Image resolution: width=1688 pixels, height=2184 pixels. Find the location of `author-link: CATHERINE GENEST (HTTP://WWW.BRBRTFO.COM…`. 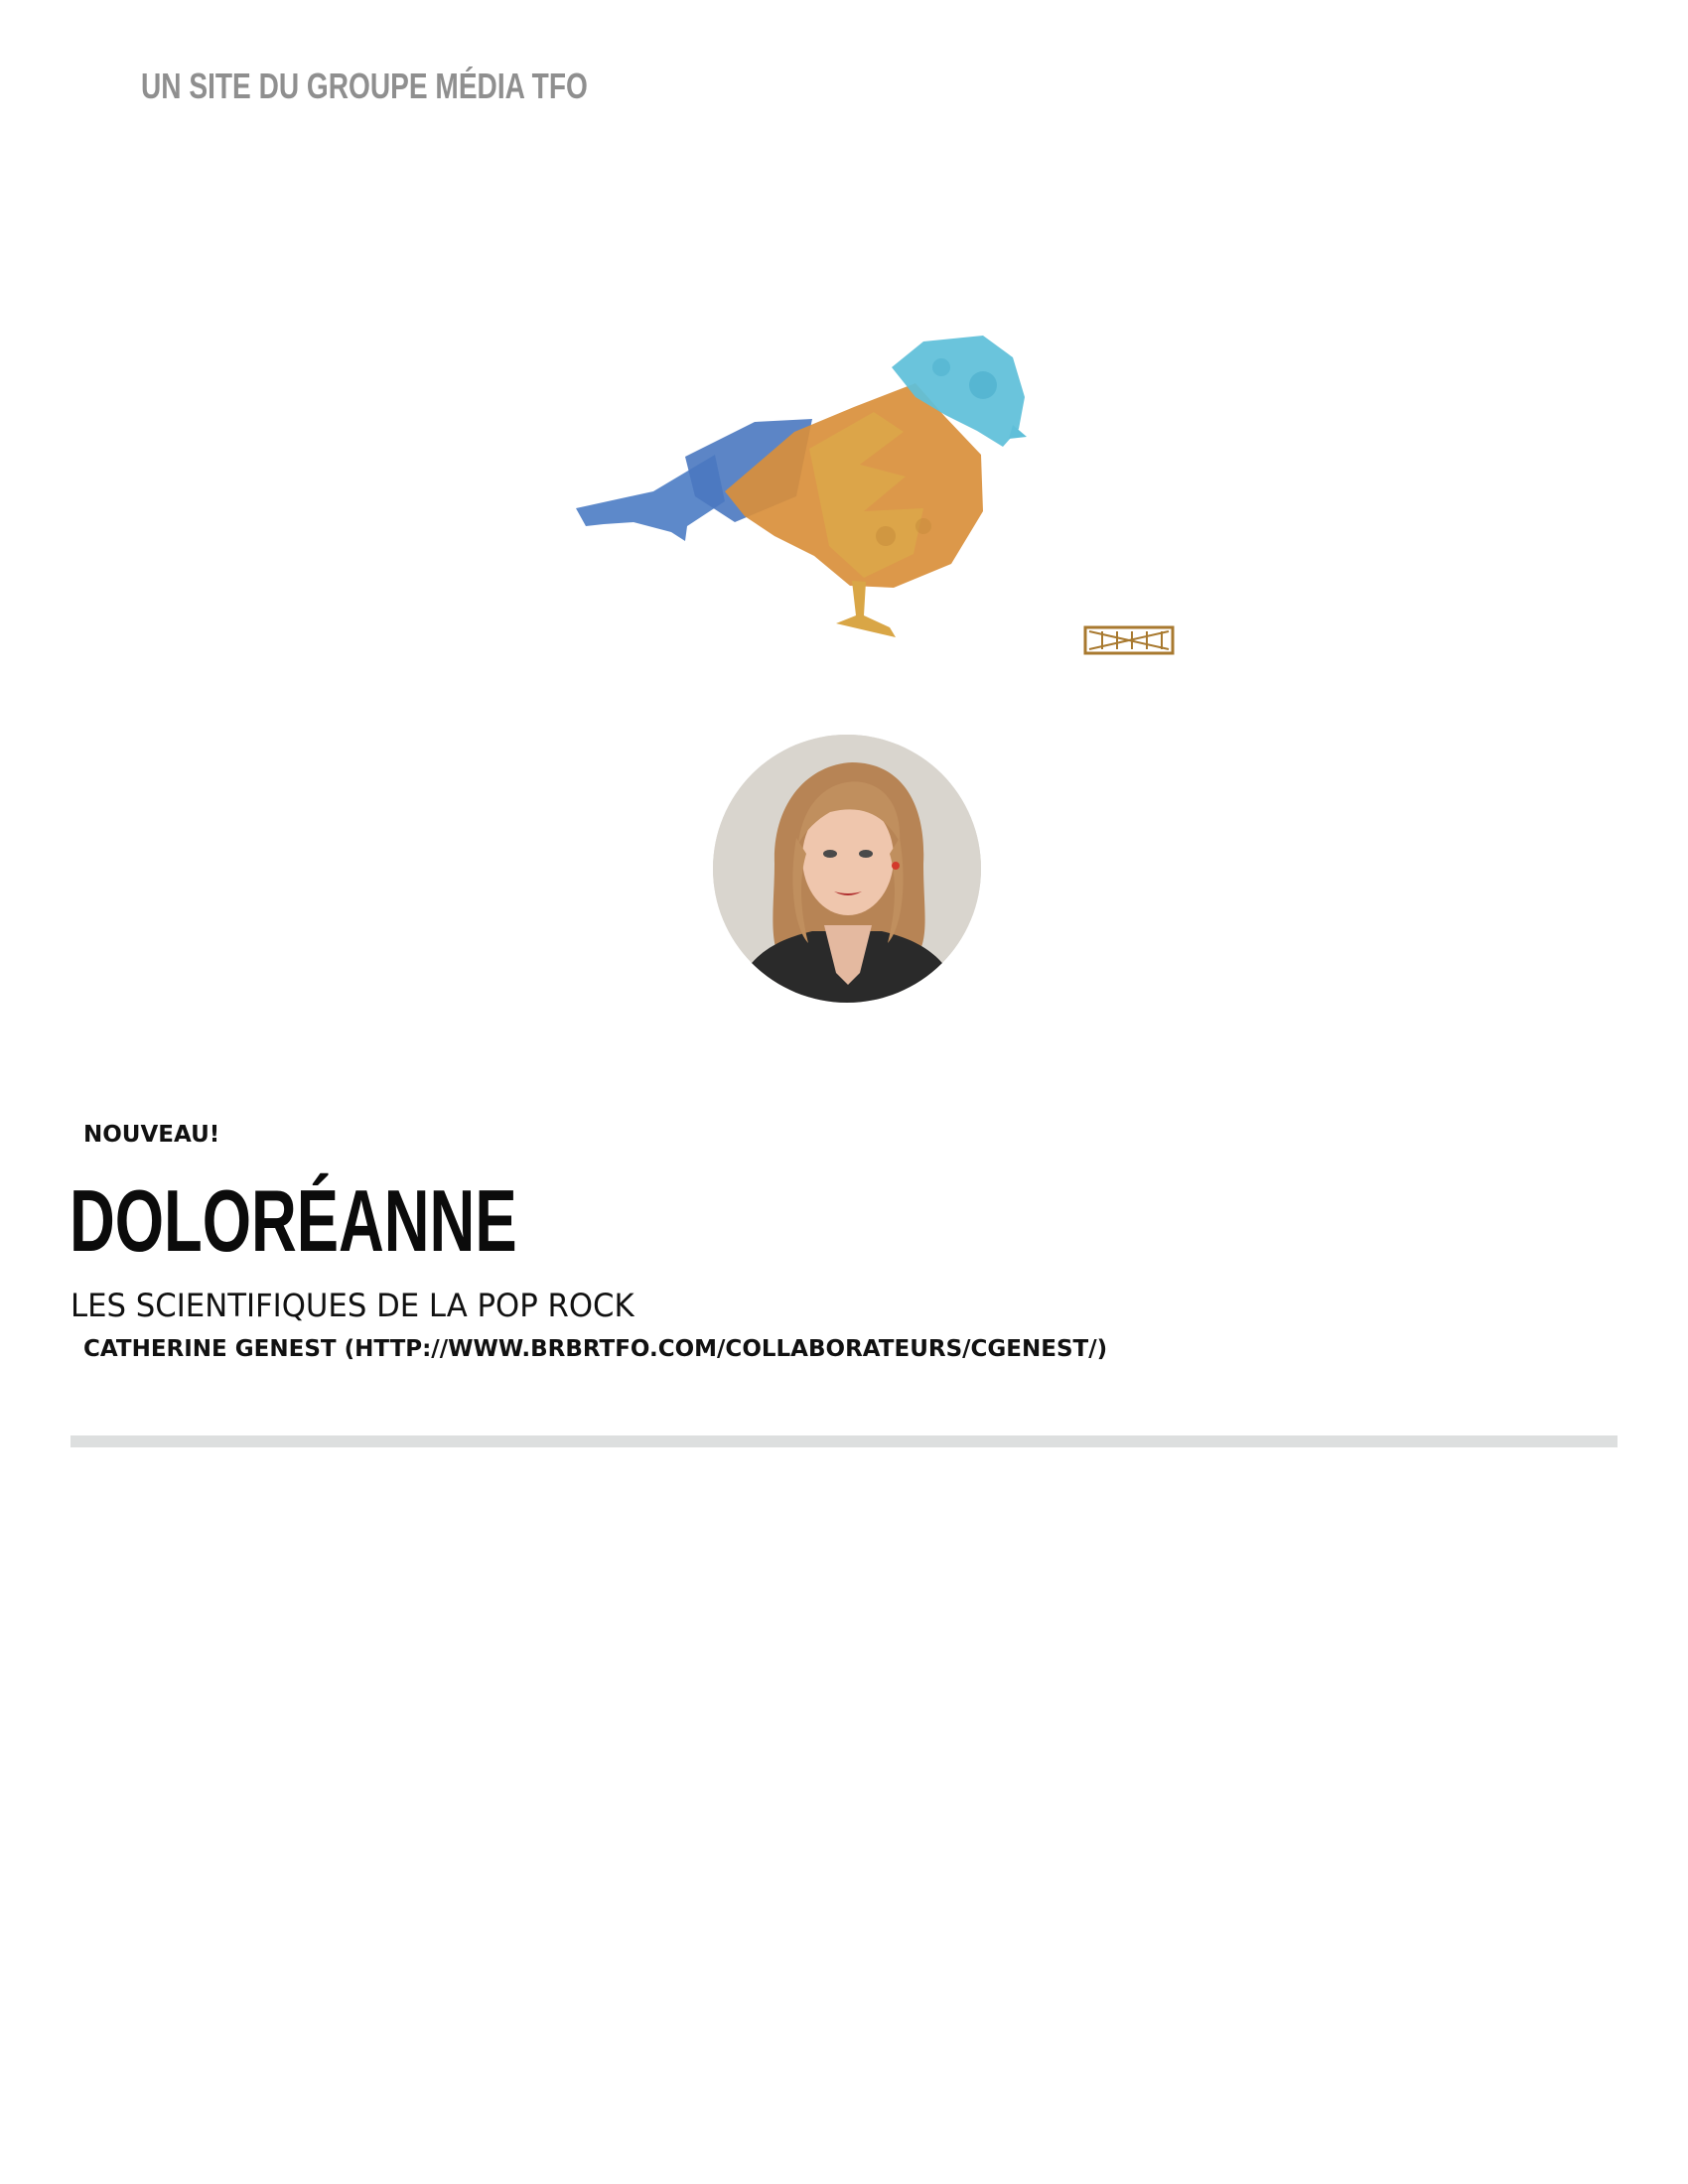

author-link: CATHERINE GENEST (HTTP://WWW.BRBRTFO.COM… is located at coordinates (595, 1349).